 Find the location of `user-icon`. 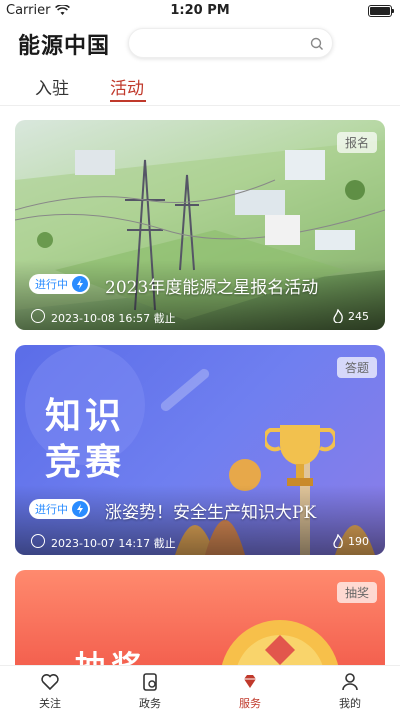

user-icon is located at coordinates (350, 682).